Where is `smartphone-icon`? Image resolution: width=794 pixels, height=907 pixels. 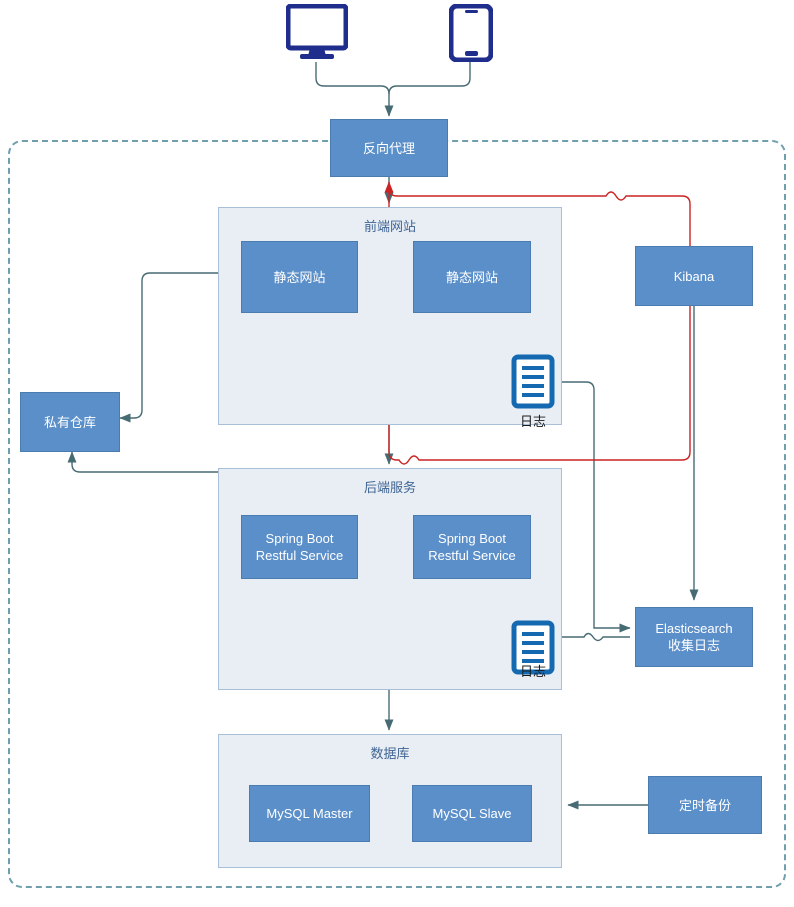 smartphone-icon is located at coordinates (471, 33).